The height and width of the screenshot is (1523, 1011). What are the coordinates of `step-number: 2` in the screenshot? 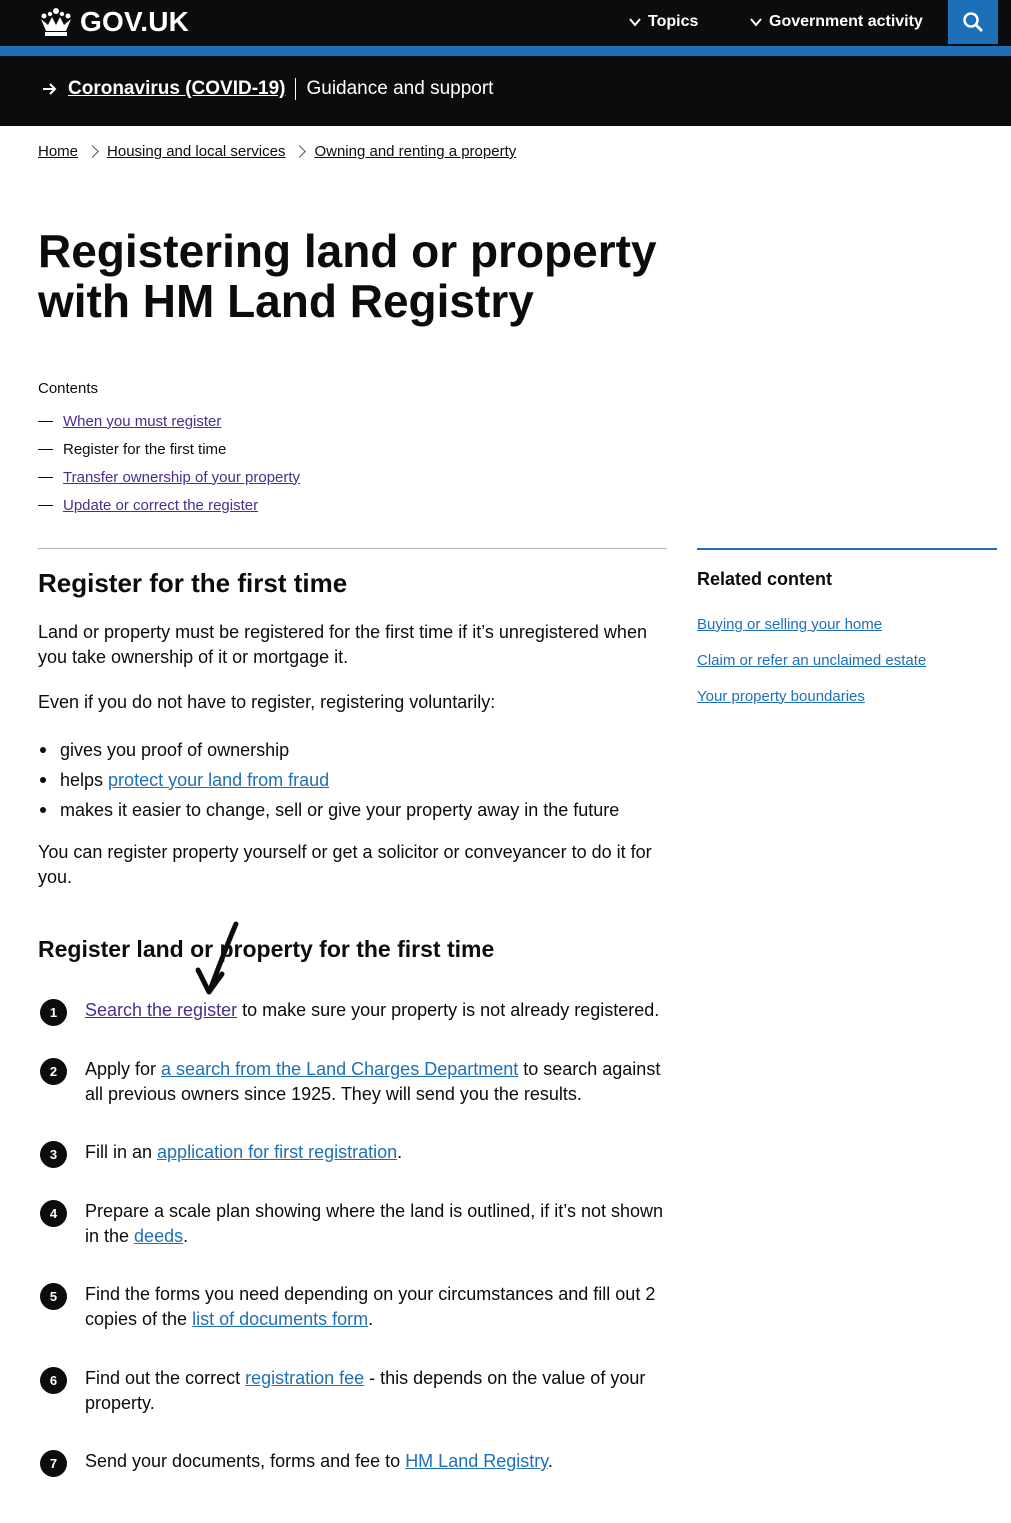 It's located at (53, 1071).